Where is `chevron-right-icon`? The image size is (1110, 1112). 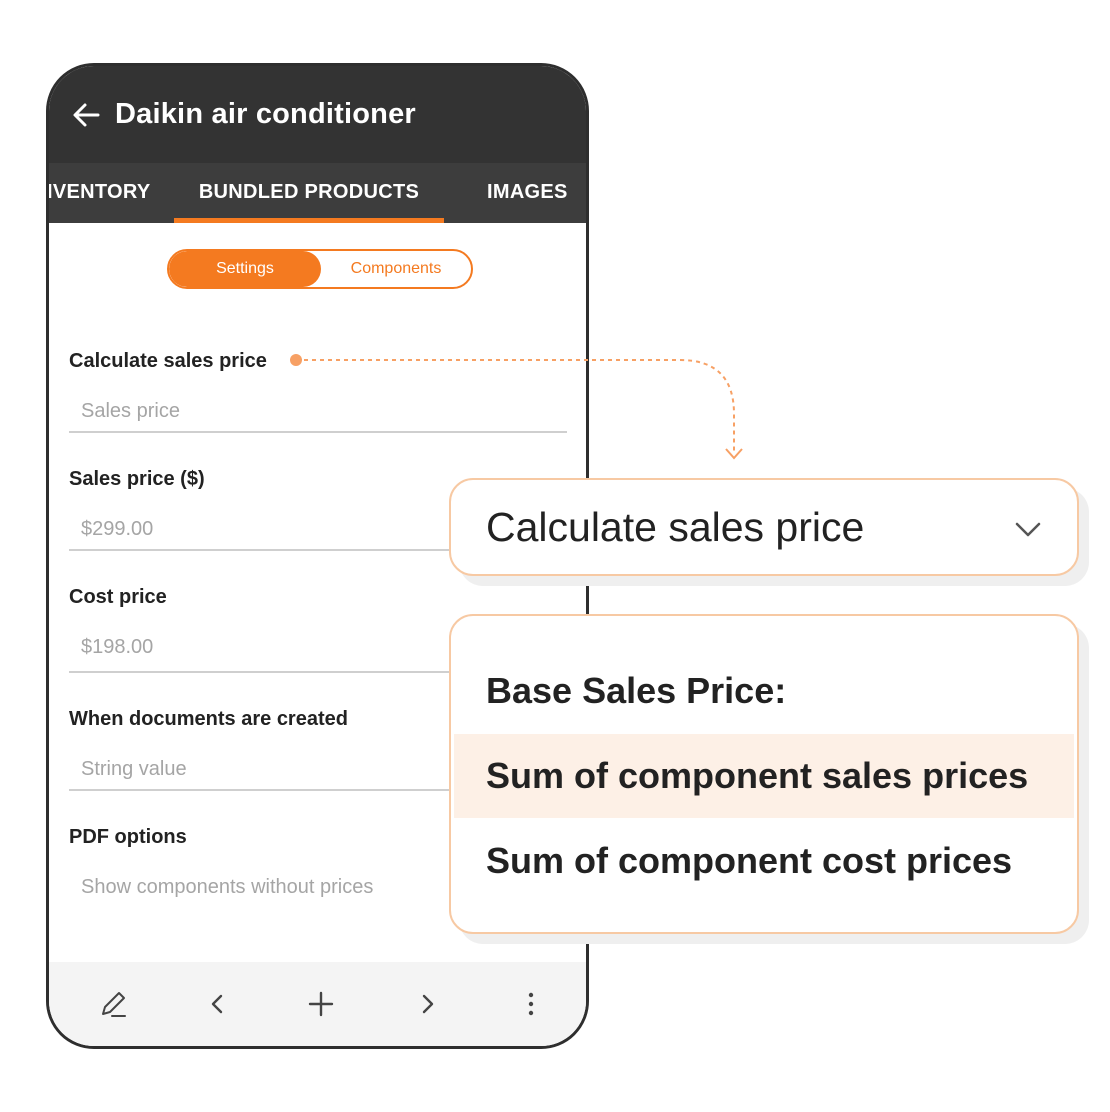
chevron-right-icon is located at coordinates (427, 1004).